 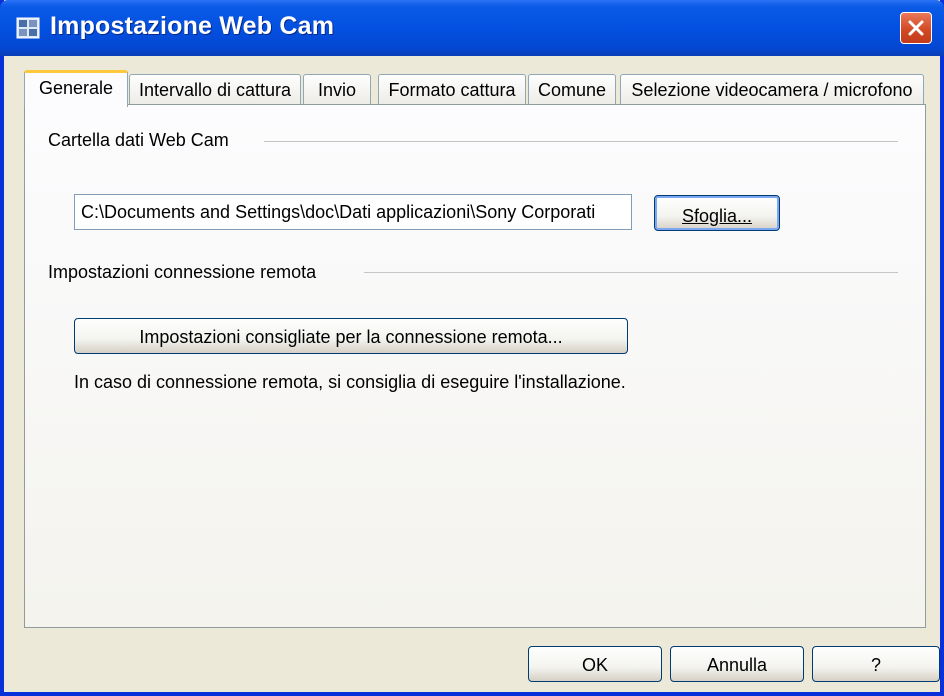 What do you see at coordinates (472, 28) in the screenshot?
I see `title-bar: Impostazione Web Cam` at bounding box center [472, 28].